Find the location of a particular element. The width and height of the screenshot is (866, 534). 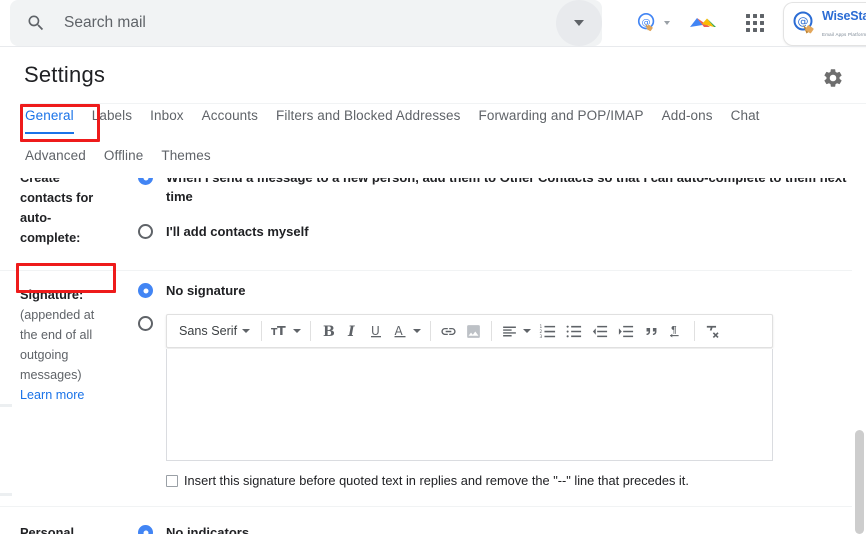

font-family-dropdown: Sans Serif is located at coordinates (213, 331).